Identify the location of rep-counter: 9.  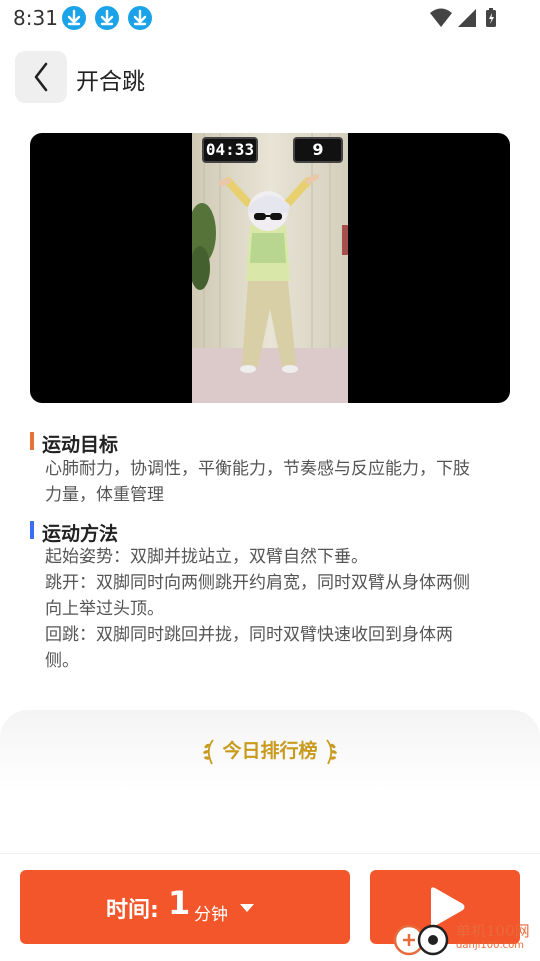
(318, 150).